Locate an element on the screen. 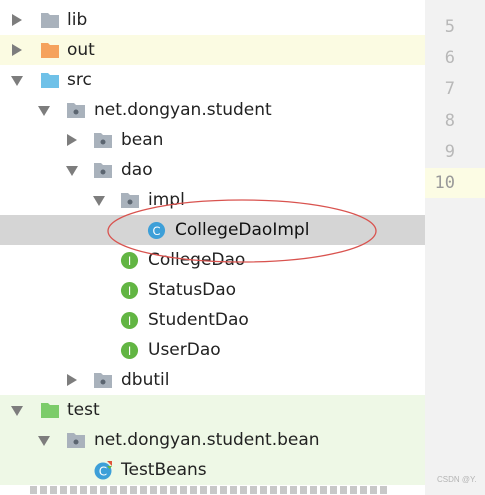 This screenshot has height=495, width=485. tree-item-label: test is located at coordinates (83, 410).